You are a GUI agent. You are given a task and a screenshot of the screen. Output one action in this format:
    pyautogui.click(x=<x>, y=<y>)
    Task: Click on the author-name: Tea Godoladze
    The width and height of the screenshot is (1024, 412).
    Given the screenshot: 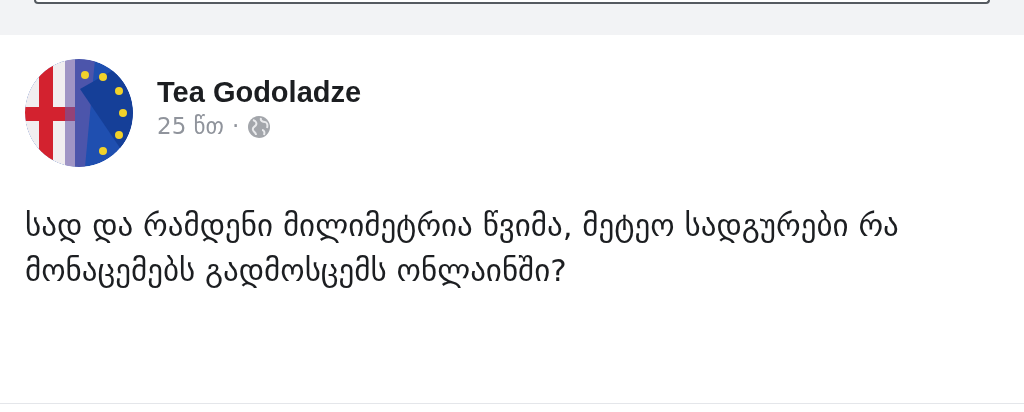 What is the action you would take?
    pyautogui.click(x=259, y=93)
    